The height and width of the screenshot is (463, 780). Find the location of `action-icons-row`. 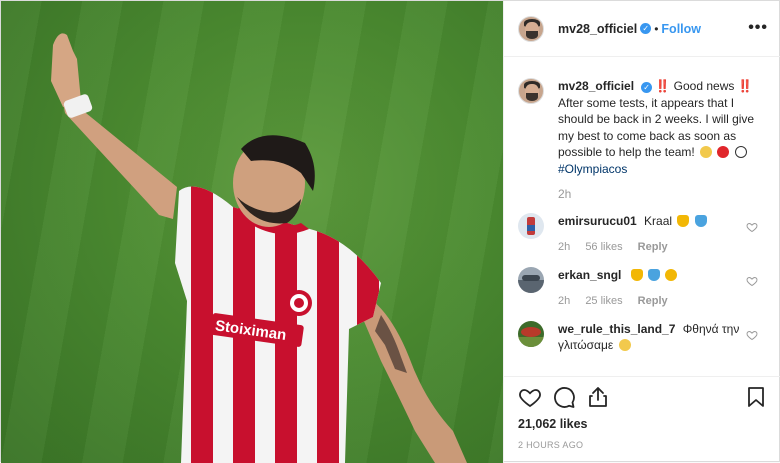

action-icons-row is located at coordinates (643, 397).